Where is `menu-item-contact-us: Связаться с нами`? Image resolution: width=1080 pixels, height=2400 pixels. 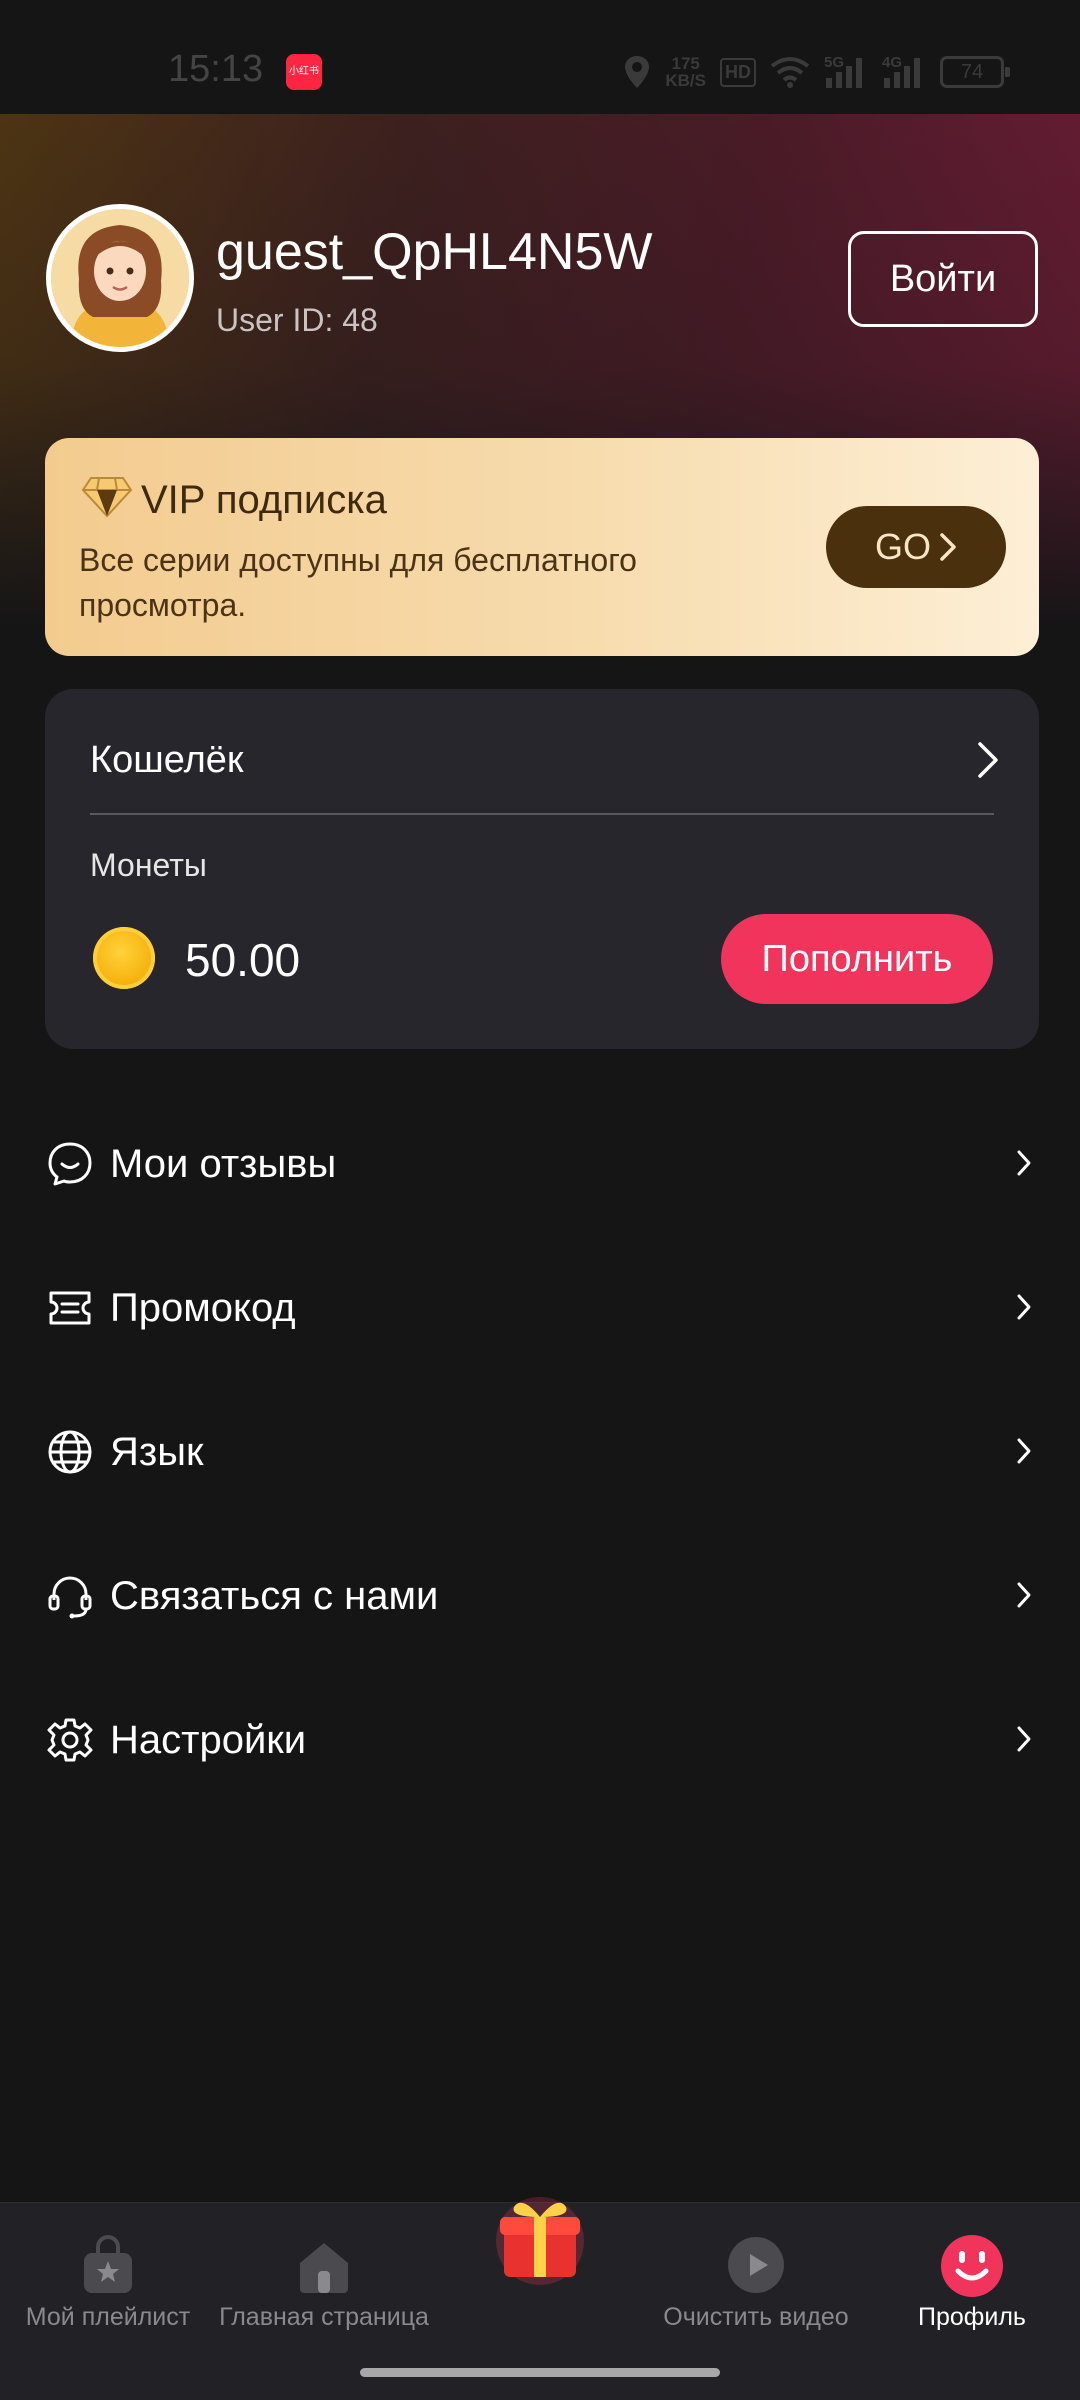
menu-item-contact-us: Связаться с нами is located at coordinates (540, 1596).